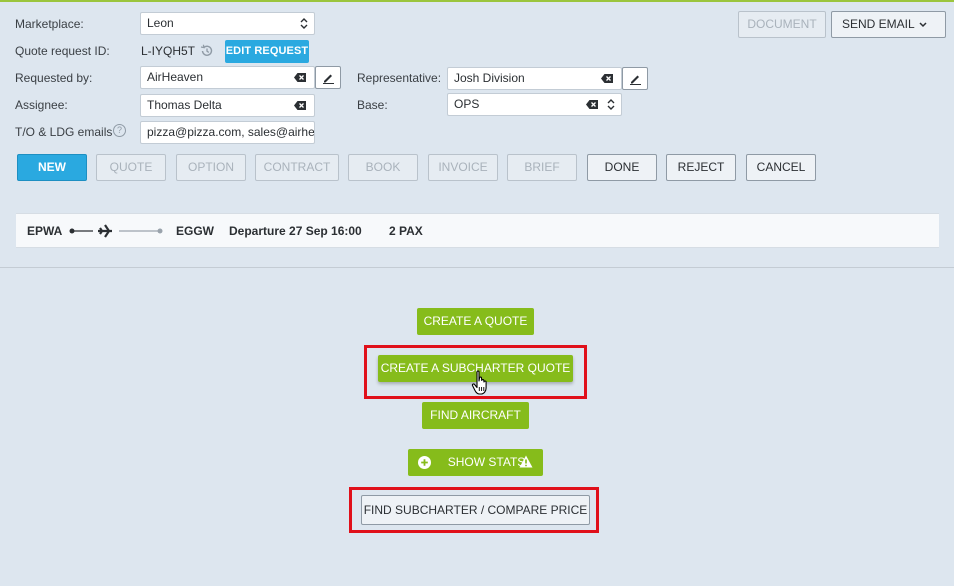 The image size is (954, 586). I want to click on route-summary: EPWA EGGW Departure 27 Sep 16:00 2 PAX, so click(477, 230).